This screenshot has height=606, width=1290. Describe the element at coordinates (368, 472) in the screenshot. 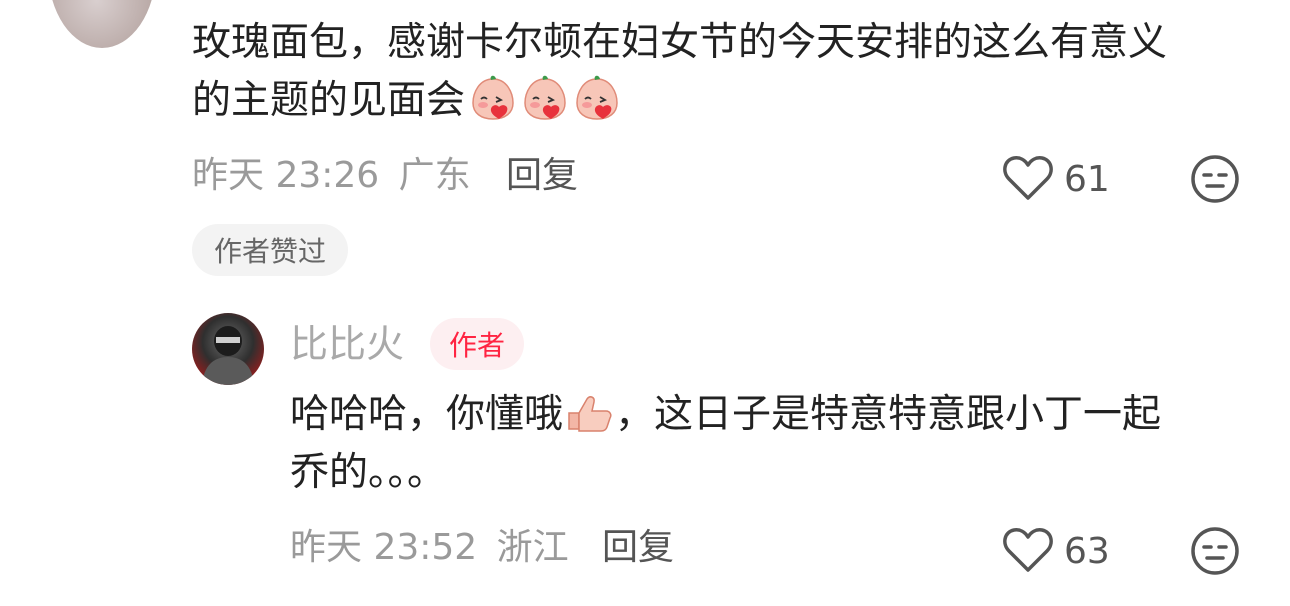

I see `reply-text-line2: 乔的。。。` at that location.